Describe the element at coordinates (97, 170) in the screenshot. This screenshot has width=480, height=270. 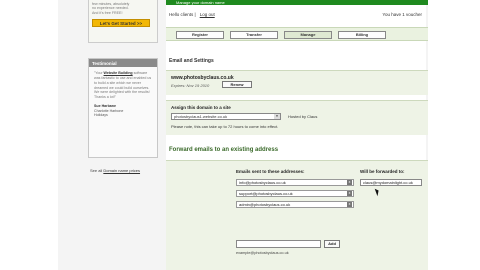
I see `see-all-label: See all` at that location.